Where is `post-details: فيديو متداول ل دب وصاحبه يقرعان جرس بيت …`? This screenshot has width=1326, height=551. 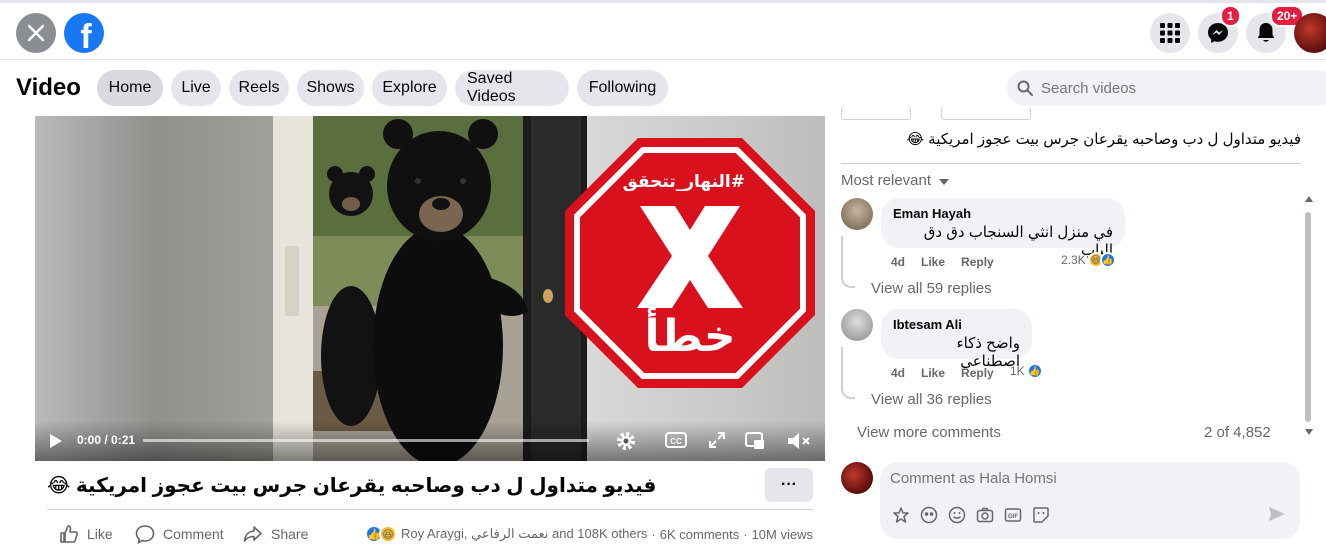
post-details: فيديو متداول ل دب وصاحبه يقرعان جرس بيت … is located at coordinates (430, 506).